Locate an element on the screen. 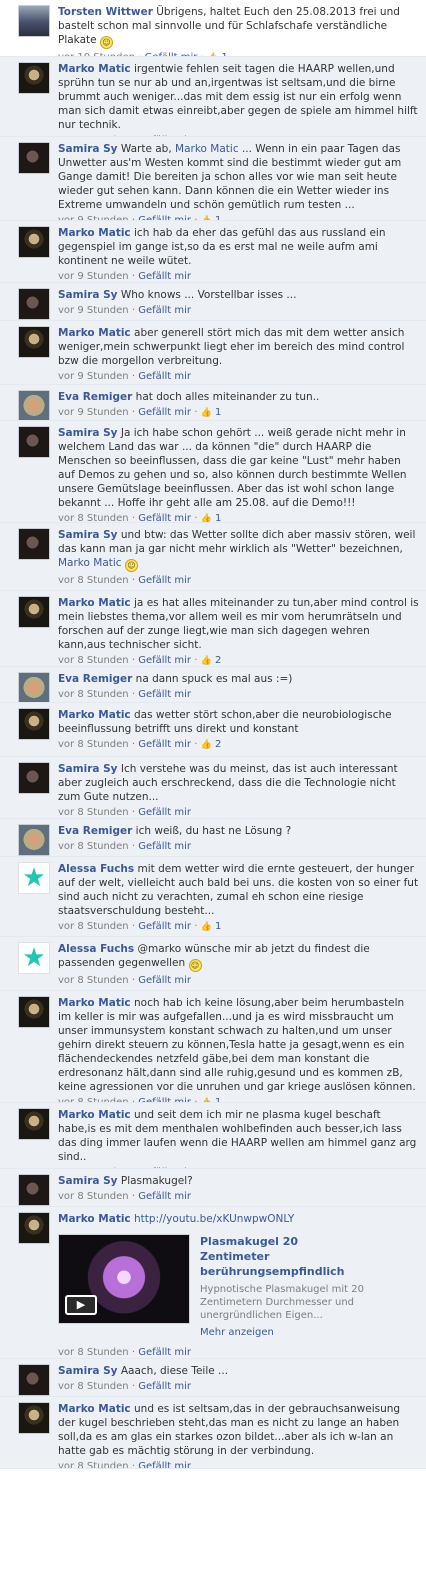  comment-link: http://youtu.be/xKUnwpwONLY is located at coordinates (214, 1219).